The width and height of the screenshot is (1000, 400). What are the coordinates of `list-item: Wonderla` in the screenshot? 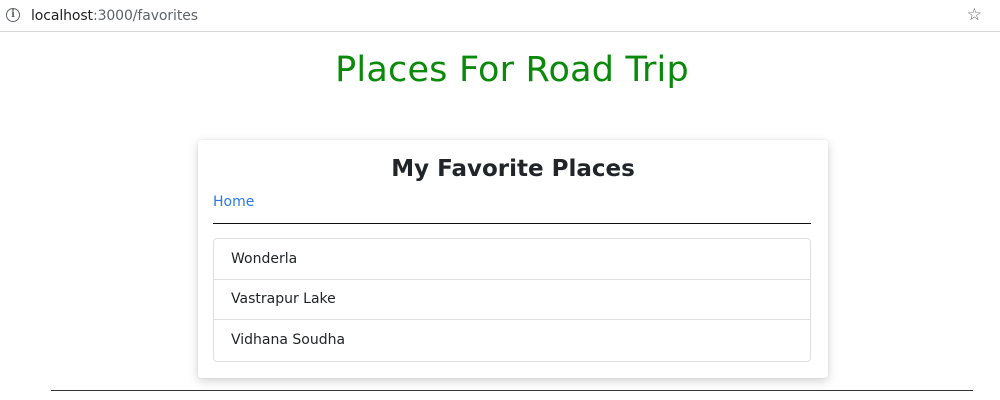 It's located at (512, 259).